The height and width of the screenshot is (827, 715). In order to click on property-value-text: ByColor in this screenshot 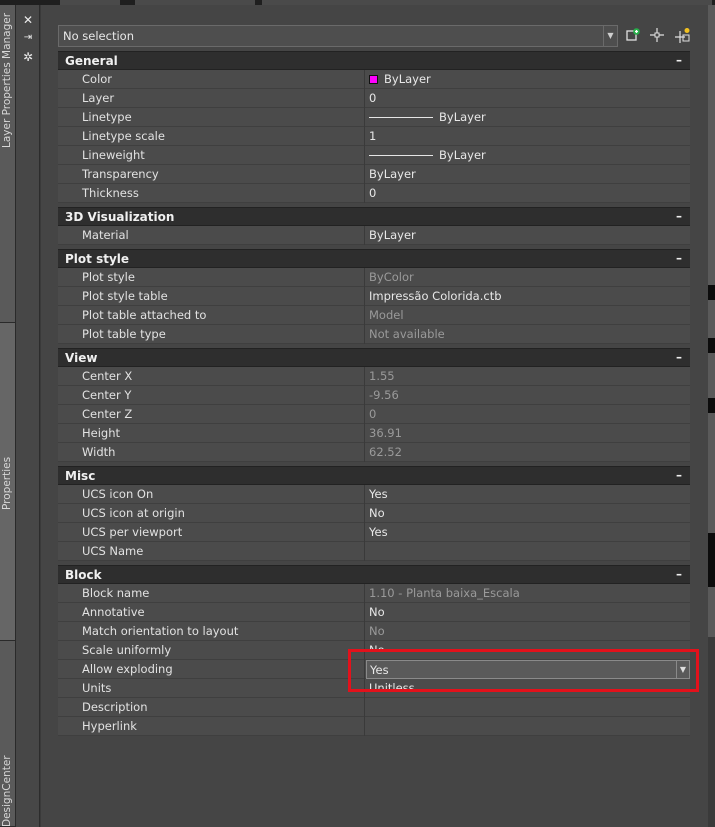, I will do `click(391, 277)`.